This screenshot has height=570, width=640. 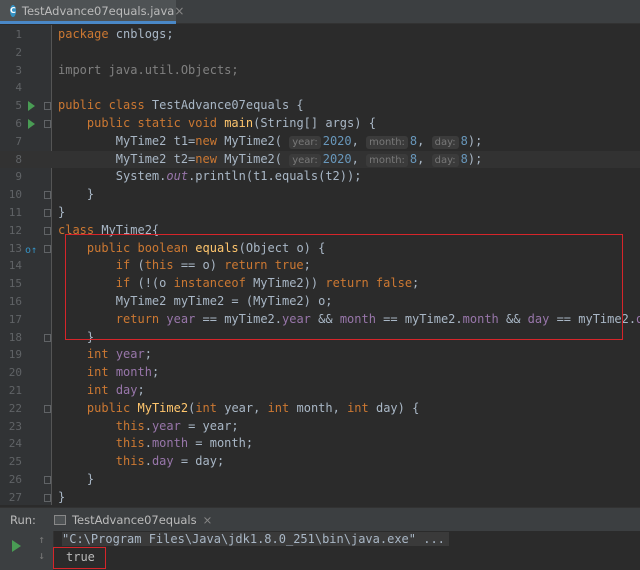 I want to click on java-class-icon: C, so click(x=13, y=10).